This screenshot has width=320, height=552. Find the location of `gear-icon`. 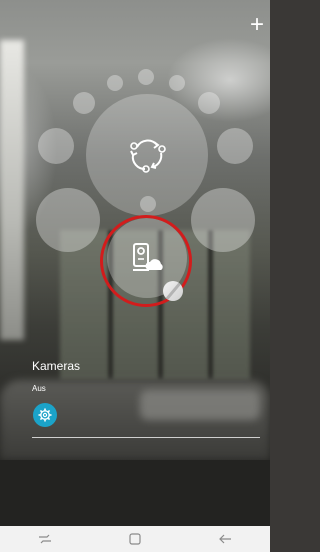

gear-icon is located at coordinates (45, 415).